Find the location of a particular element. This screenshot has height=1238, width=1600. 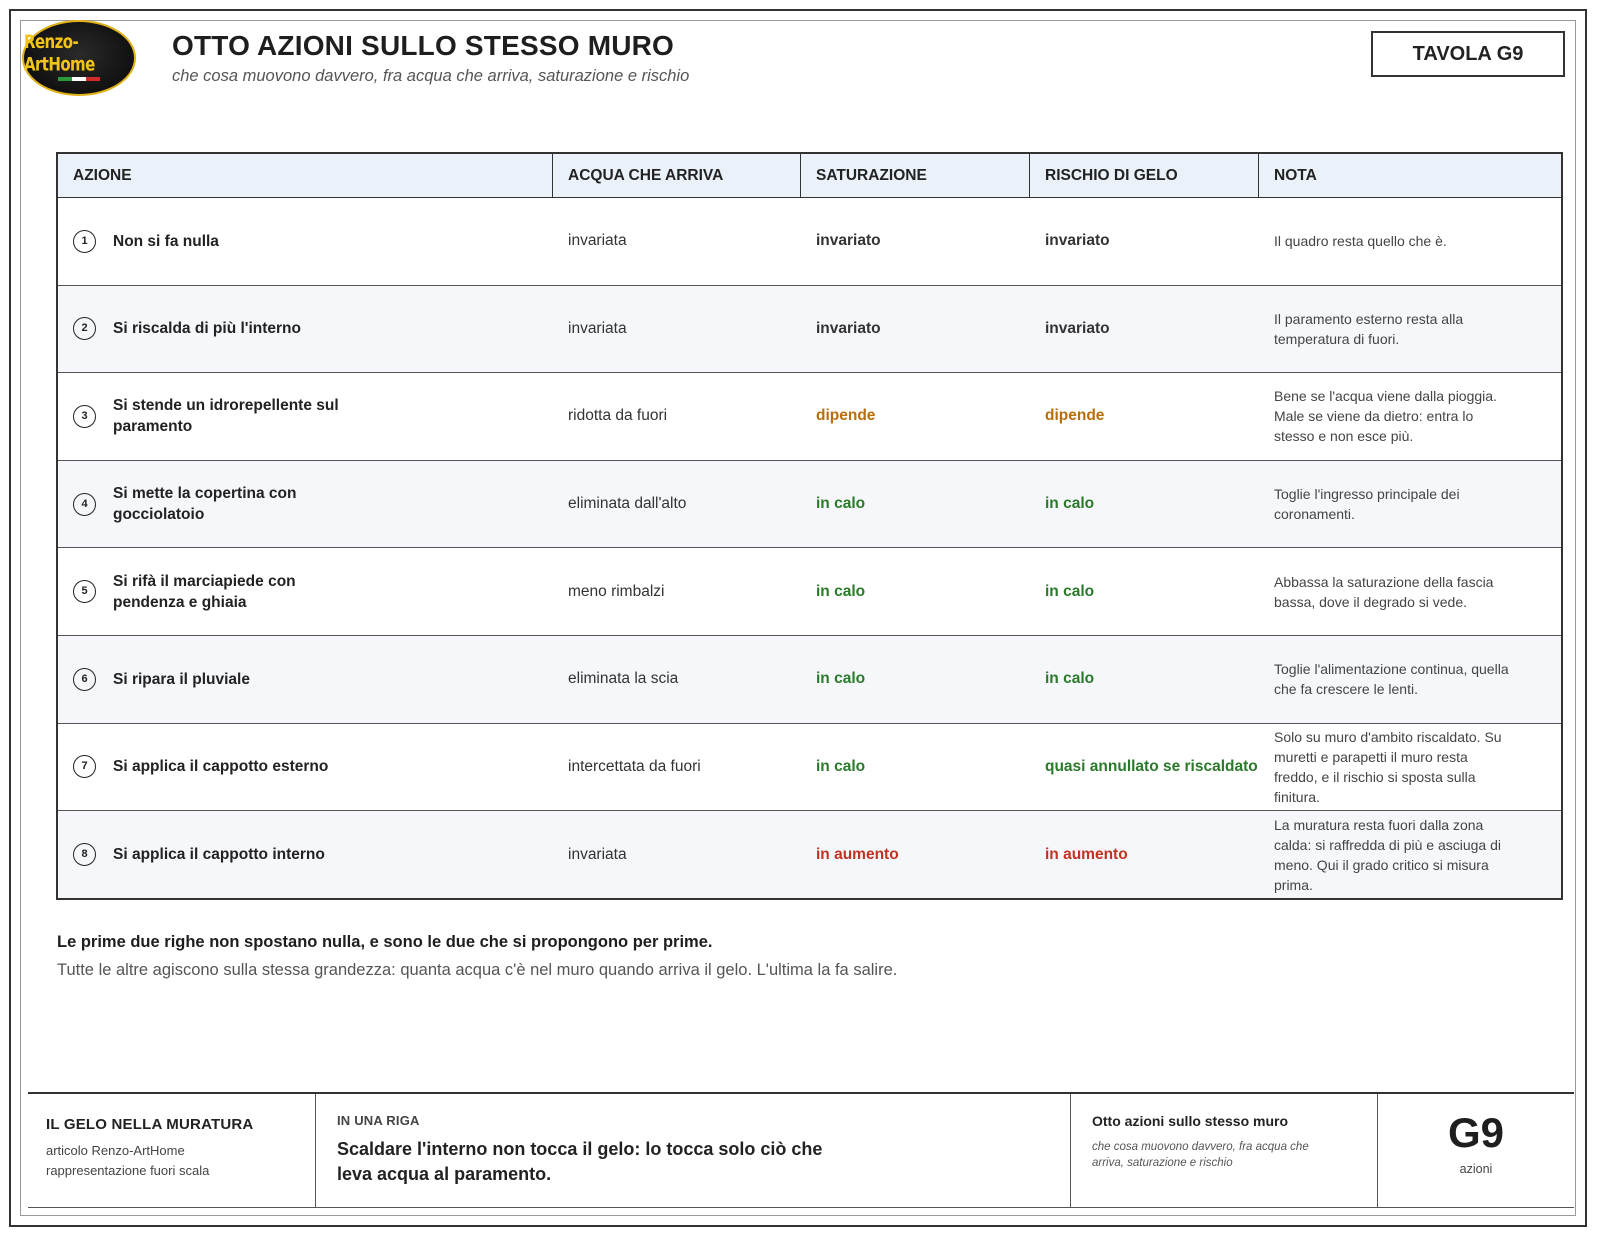

brand-logo: Renzo-ArtHome is located at coordinates (79, 58).